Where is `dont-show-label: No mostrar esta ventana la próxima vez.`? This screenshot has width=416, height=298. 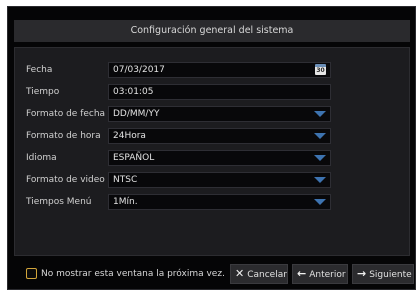 dont-show-label: No mostrar esta ventana la próxima vez. is located at coordinates (133, 274).